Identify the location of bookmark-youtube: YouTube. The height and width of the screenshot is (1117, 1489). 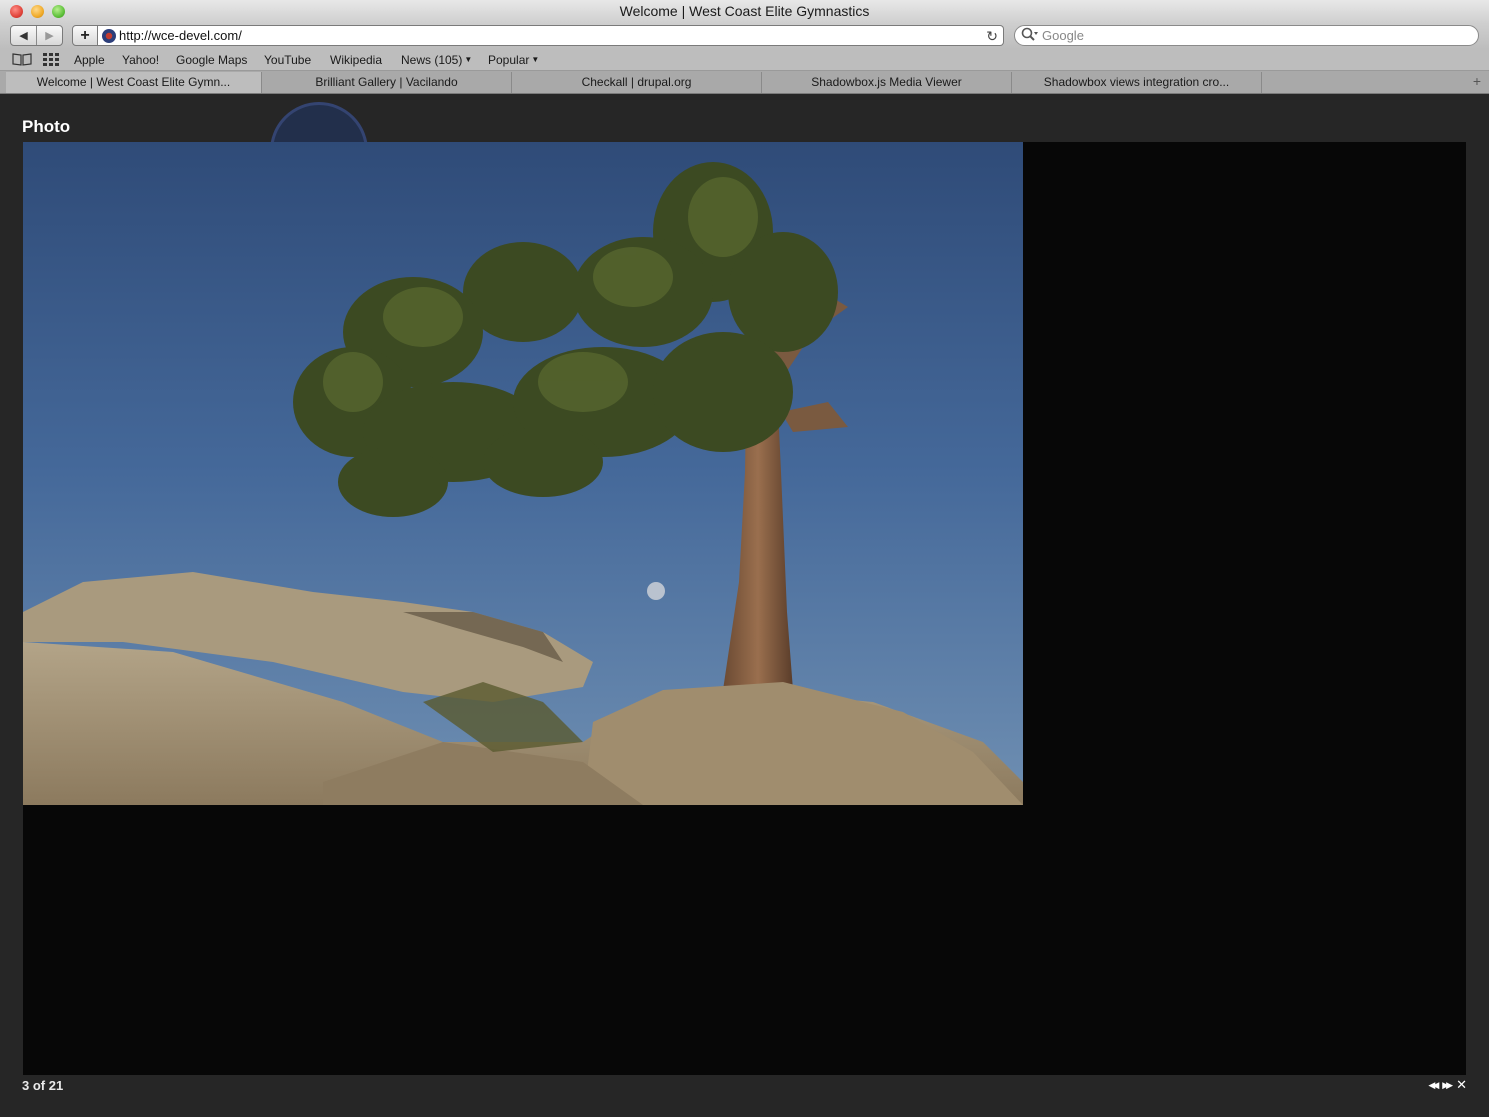
(287, 60).